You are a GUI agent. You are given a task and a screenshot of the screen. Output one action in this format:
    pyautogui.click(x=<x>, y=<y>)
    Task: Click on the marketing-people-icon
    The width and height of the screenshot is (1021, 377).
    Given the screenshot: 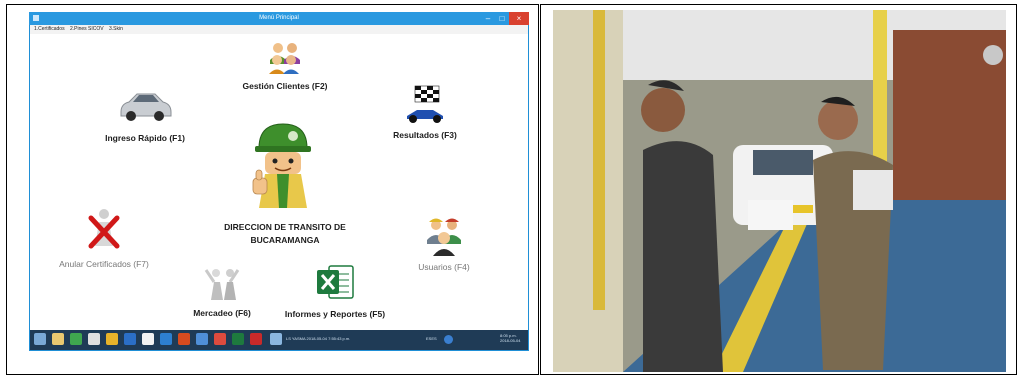 What is the action you would take?
    pyautogui.click(x=222, y=284)
    